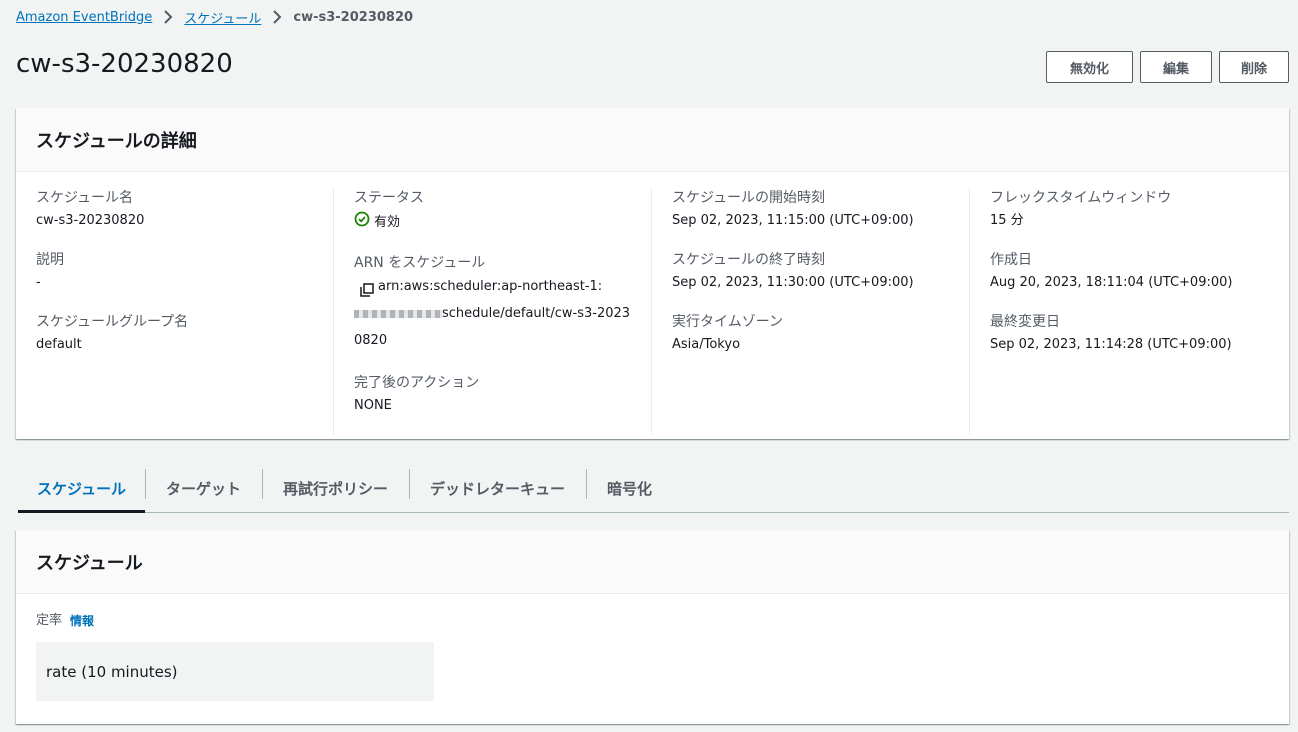  I want to click on tab-bar: スケジュール ターゲット 再試行ポリシー デッドレターキュー 暗号化, so click(653, 488).